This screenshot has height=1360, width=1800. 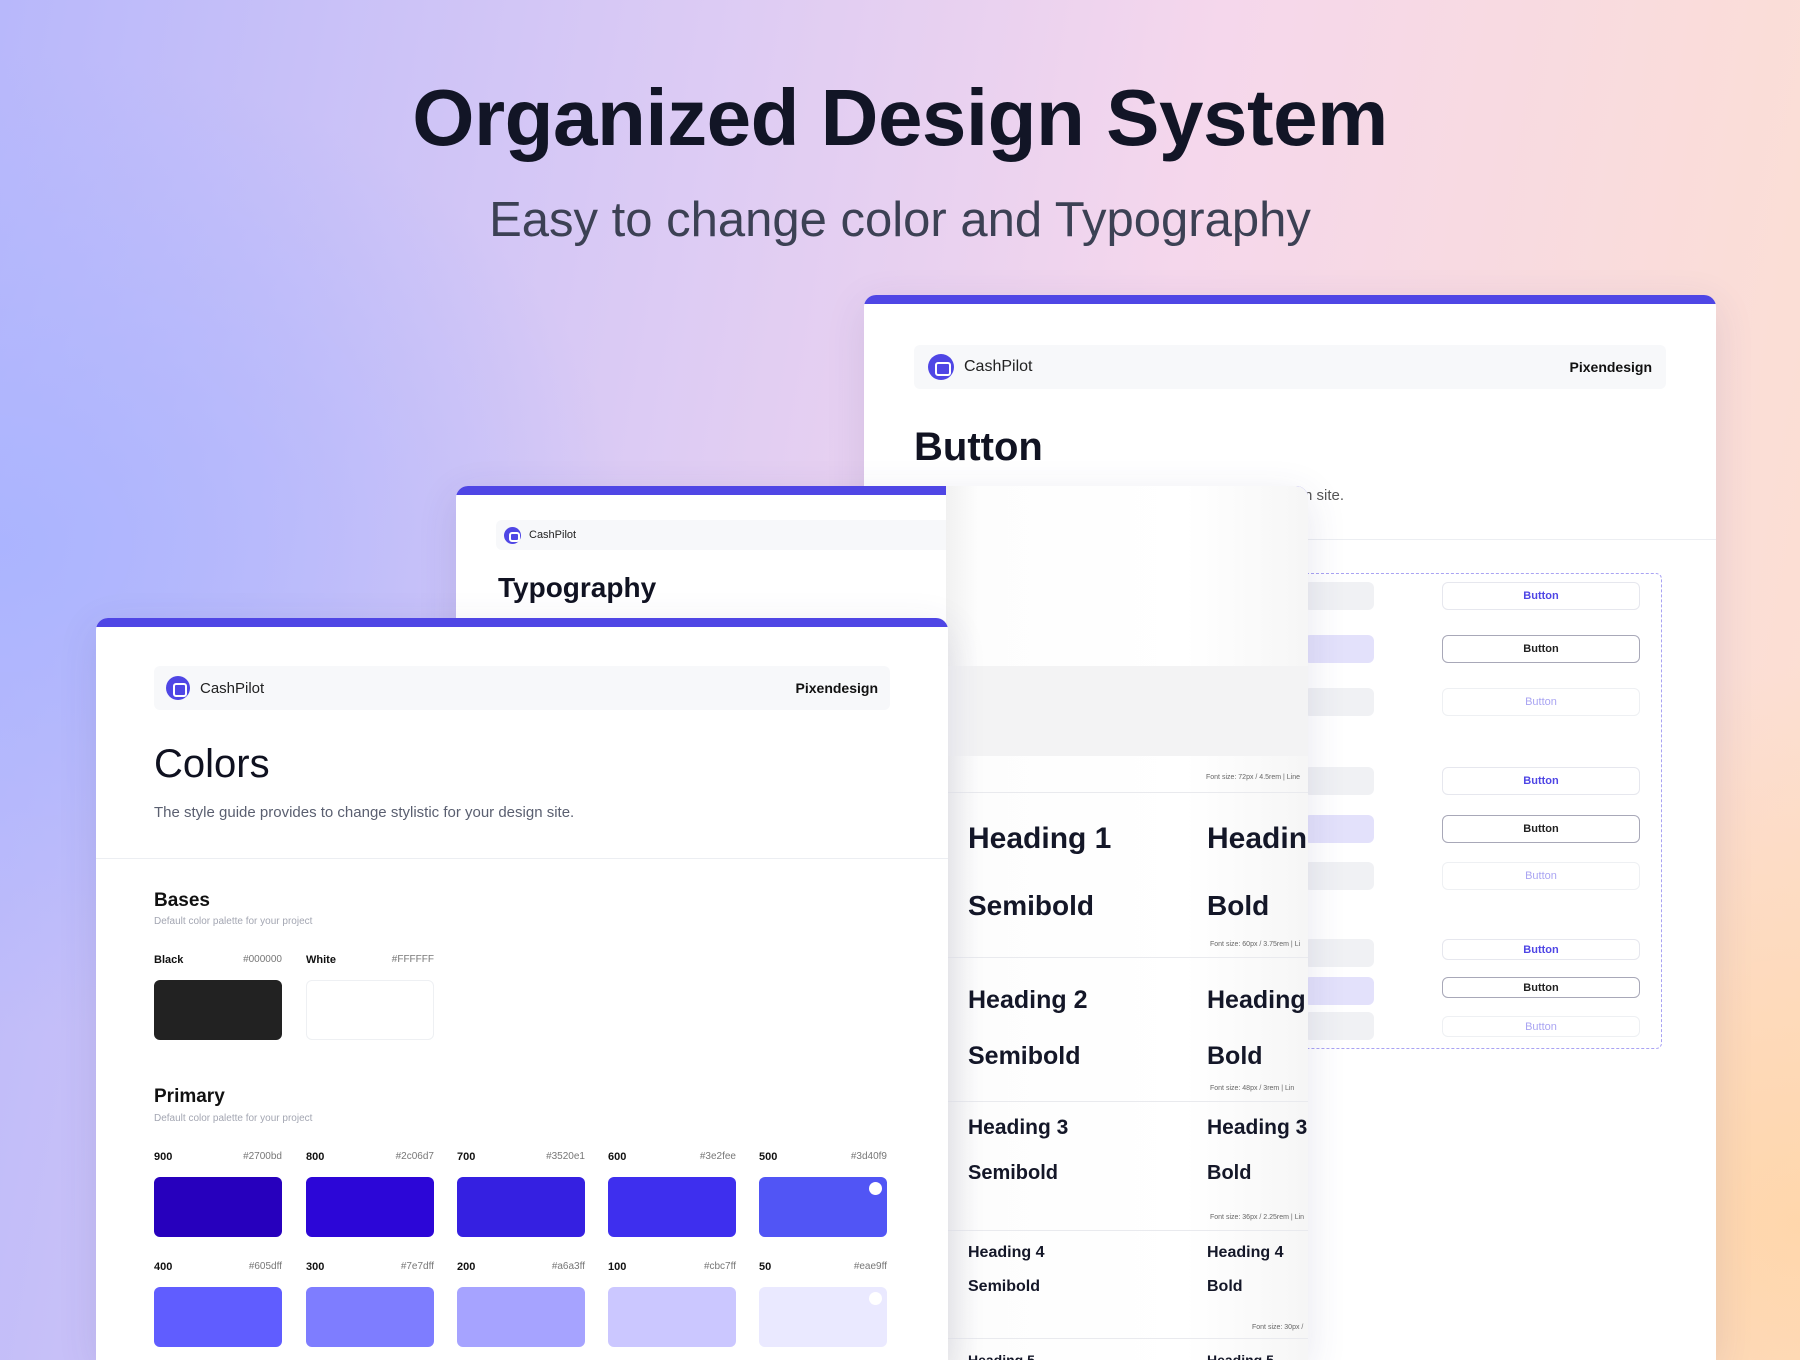 What do you see at coordinates (1253, 777) in the screenshot?
I see `font-size-meta: Font size: 72px / 4.5rem | Line` at bounding box center [1253, 777].